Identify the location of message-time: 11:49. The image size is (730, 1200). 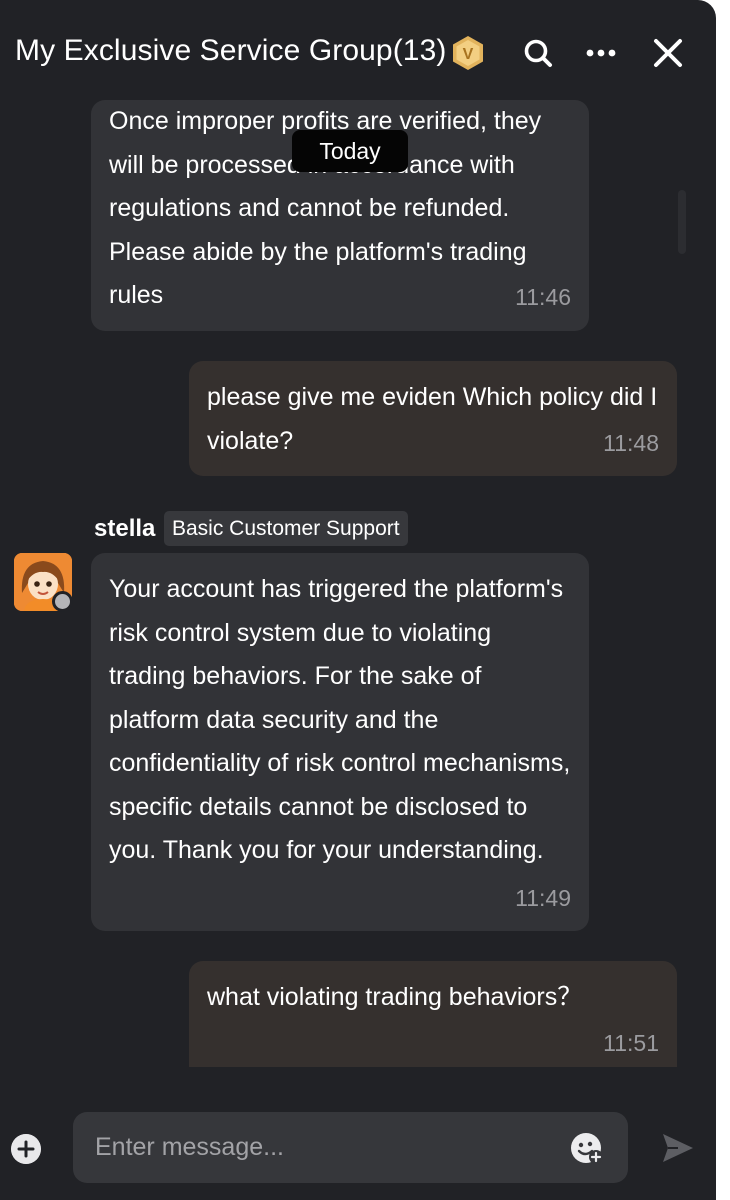
(543, 898).